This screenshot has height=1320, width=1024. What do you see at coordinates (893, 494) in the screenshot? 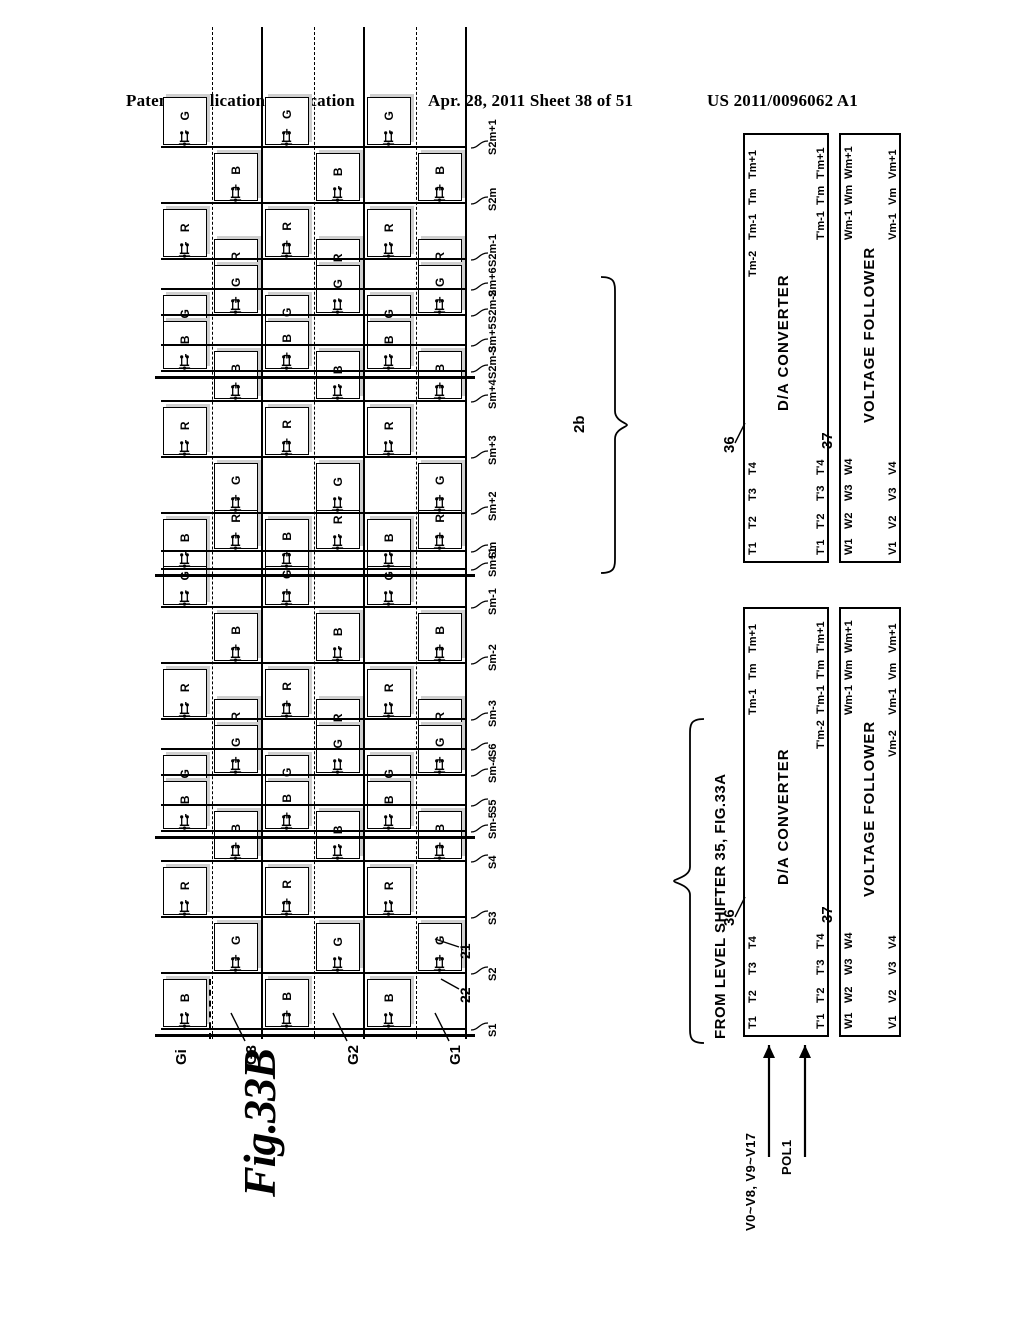
I see `pin-V3-b: V3` at bounding box center [893, 494].